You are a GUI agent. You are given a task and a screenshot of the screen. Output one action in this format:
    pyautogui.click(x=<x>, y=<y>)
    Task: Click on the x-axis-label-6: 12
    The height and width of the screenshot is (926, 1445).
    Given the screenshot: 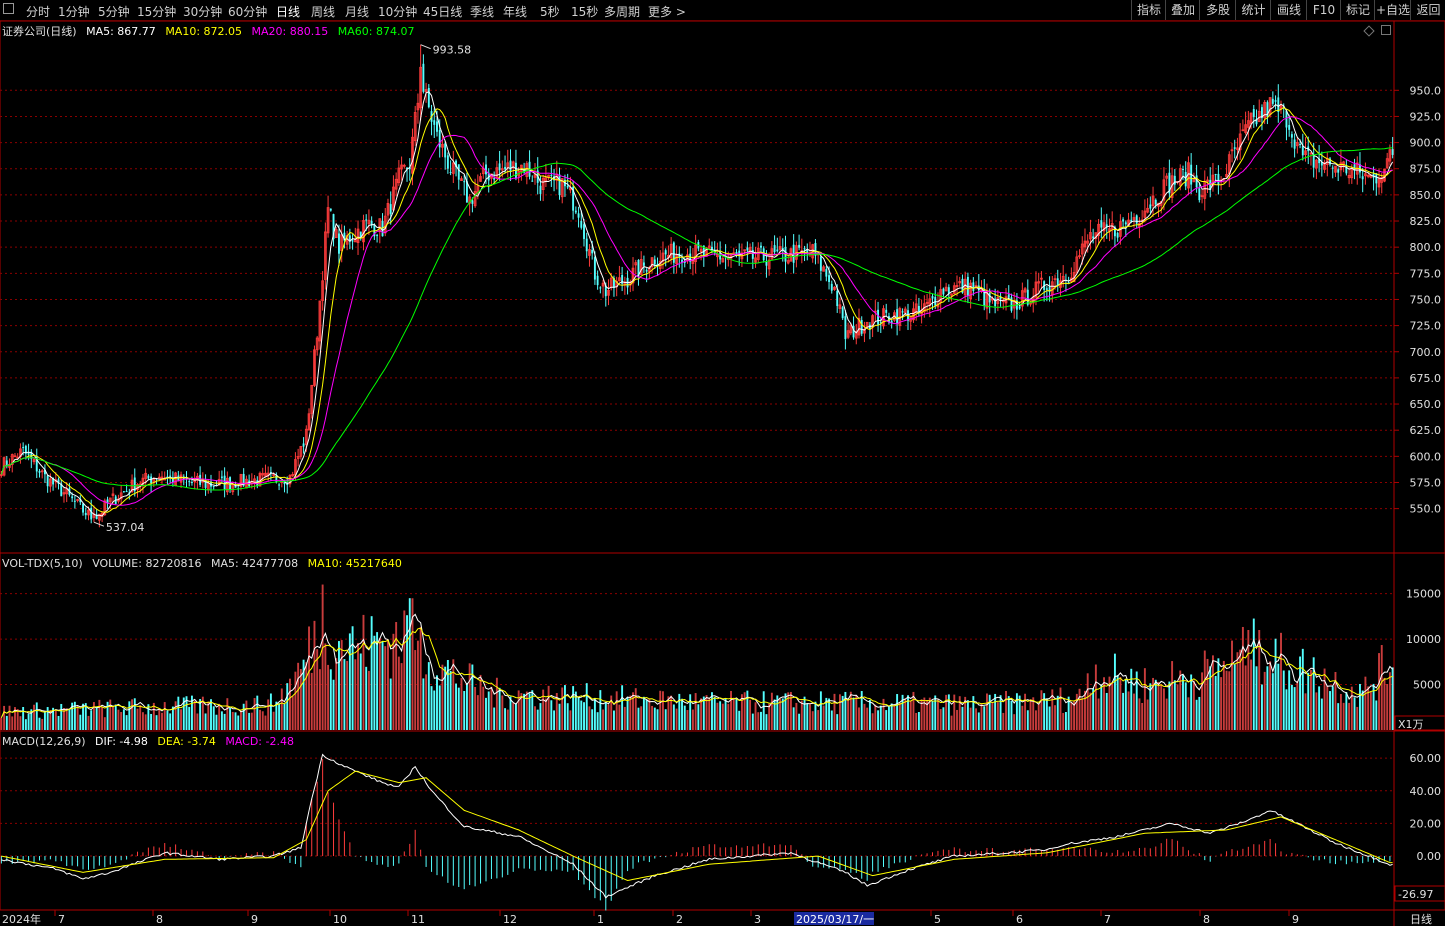 What is the action you would take?
    pyautogui.click(x=510, y=919)
    